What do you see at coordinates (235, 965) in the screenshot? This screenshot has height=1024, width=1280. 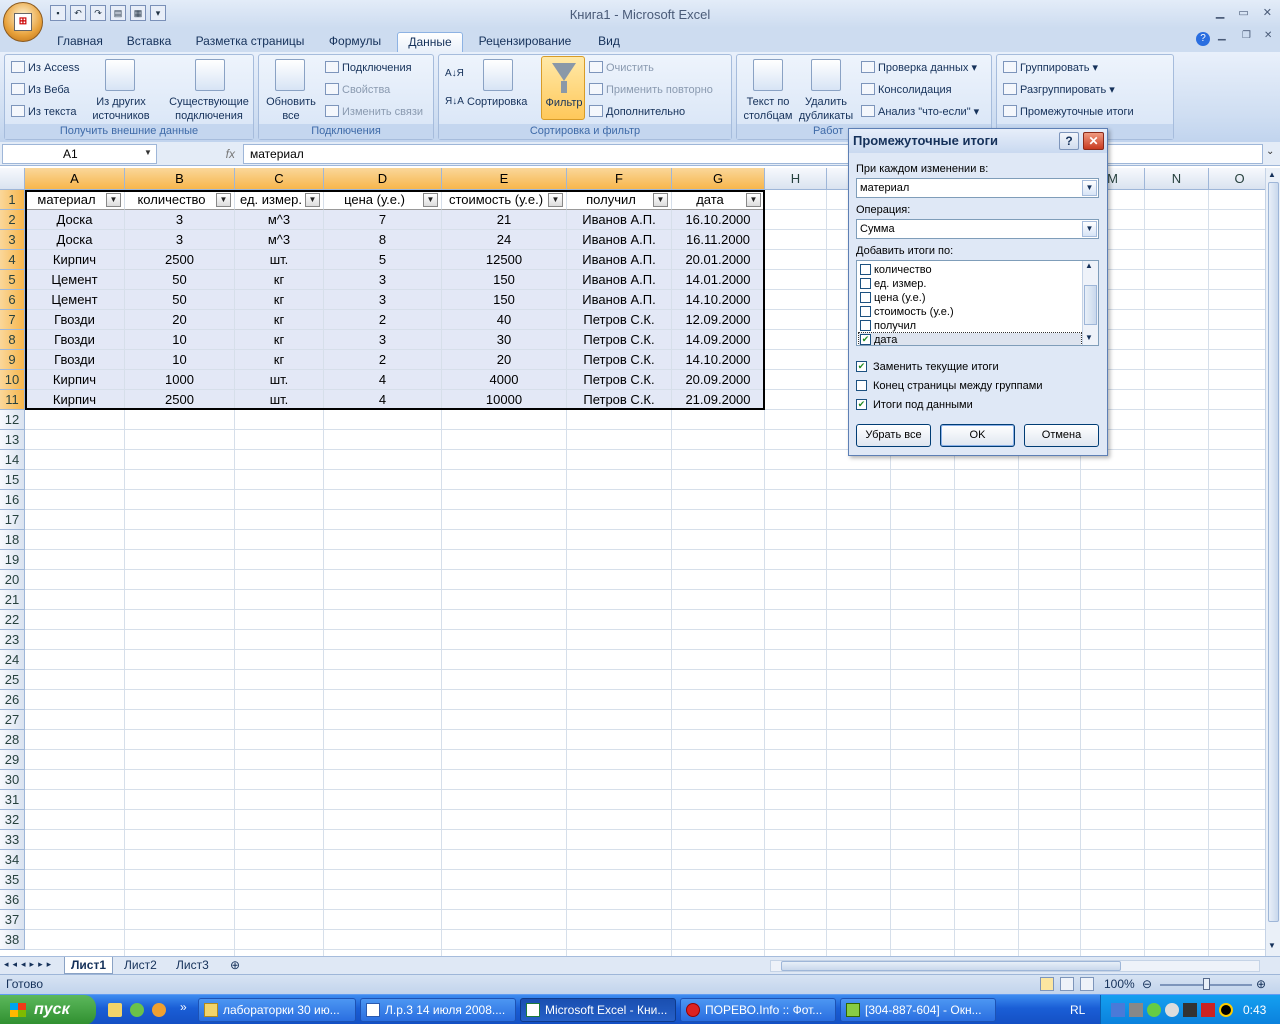 I see `insert-sheet-icon: ⊕` at bounding box center [235, 965].